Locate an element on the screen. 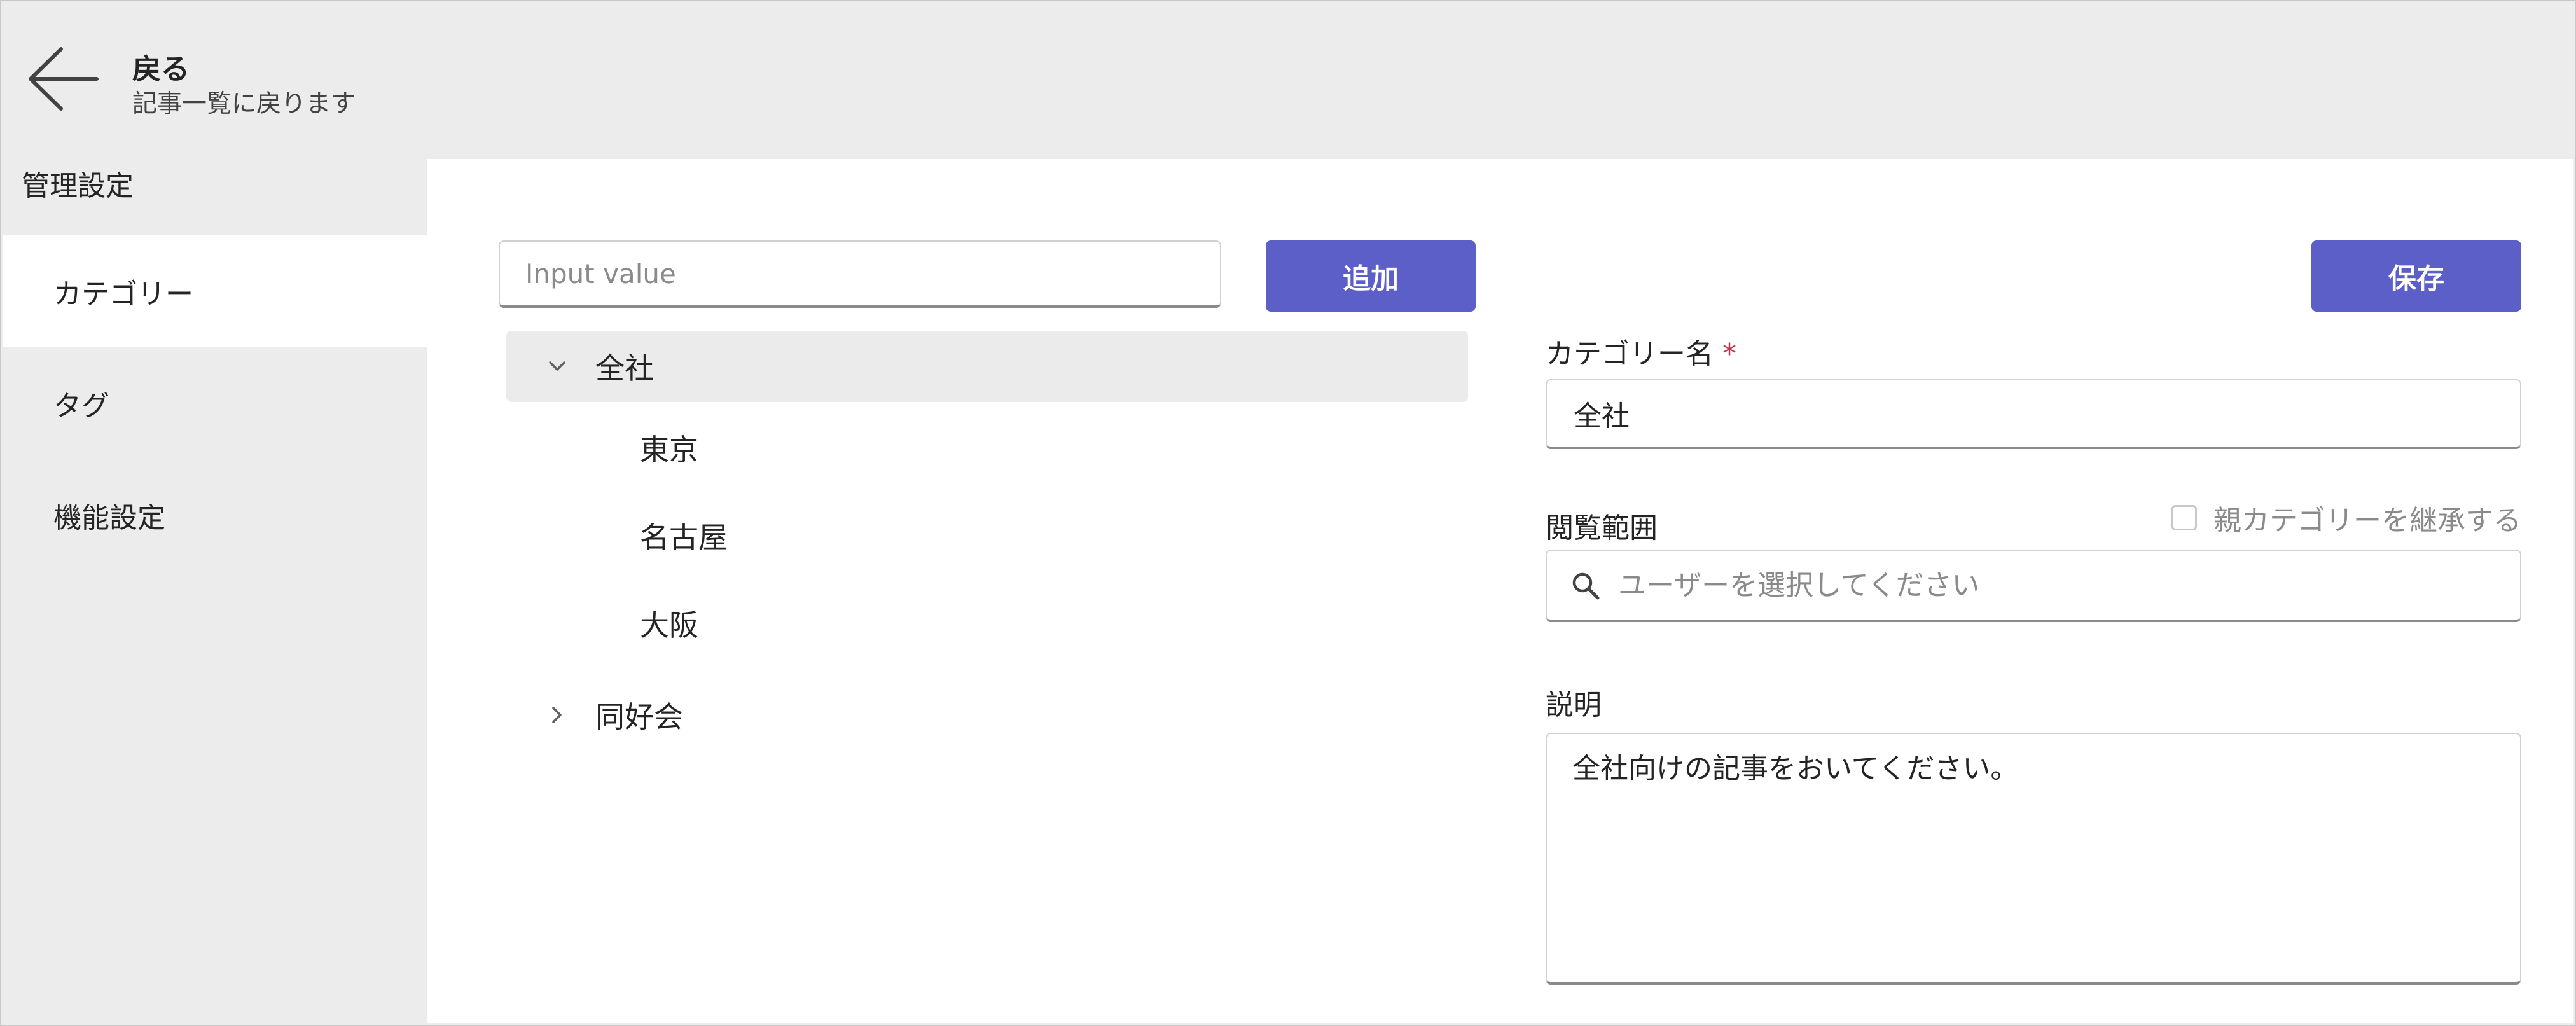 This screenshot has height=1026, width=2576. sidebar-item-label: 機能設定 is located at coordinates (109, 518).